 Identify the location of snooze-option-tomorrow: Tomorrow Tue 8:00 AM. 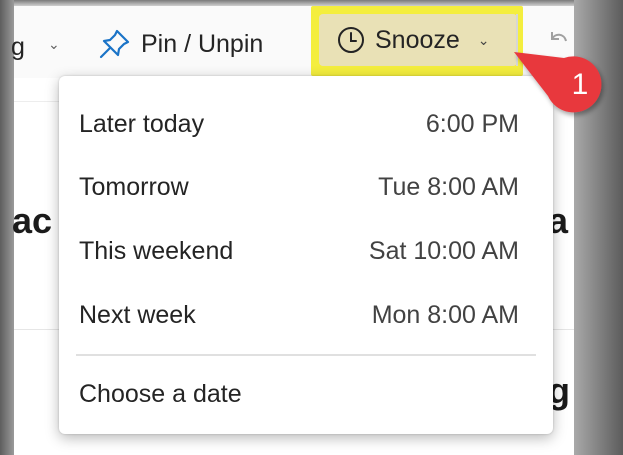
(306, 187).